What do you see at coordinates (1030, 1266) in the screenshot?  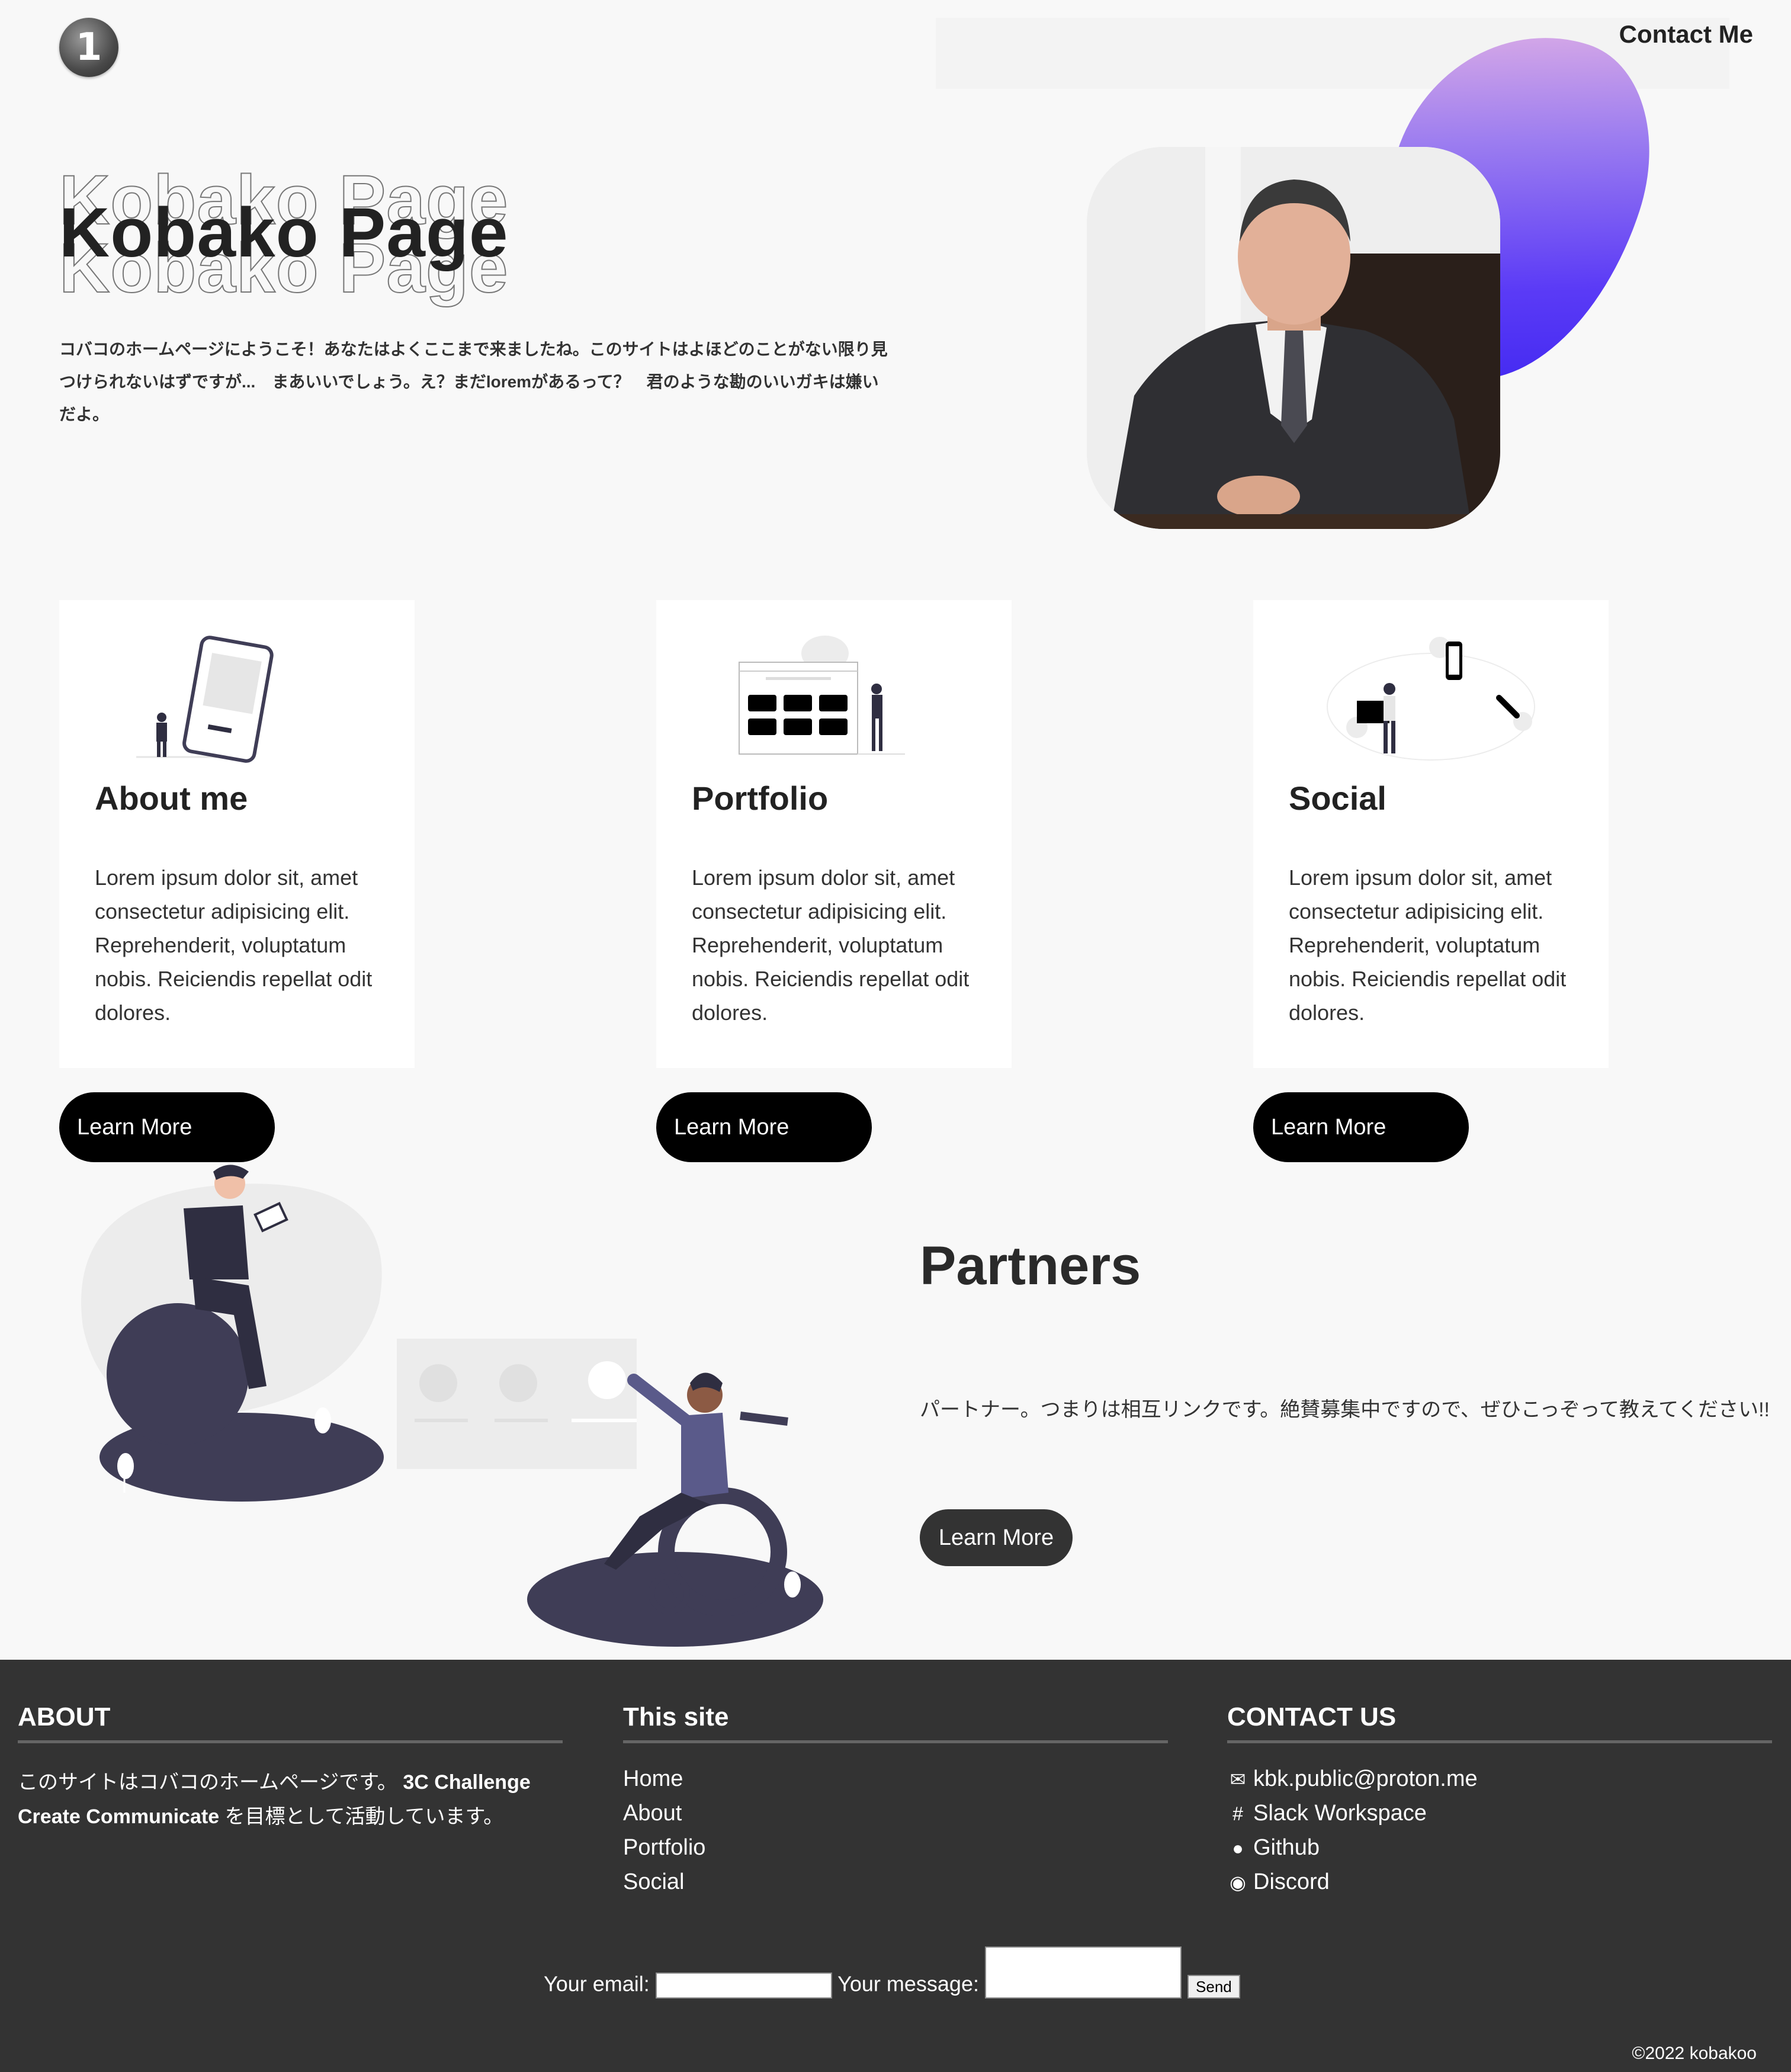 I see `partners-title: Partners` at bounding box center [1030, 1266].